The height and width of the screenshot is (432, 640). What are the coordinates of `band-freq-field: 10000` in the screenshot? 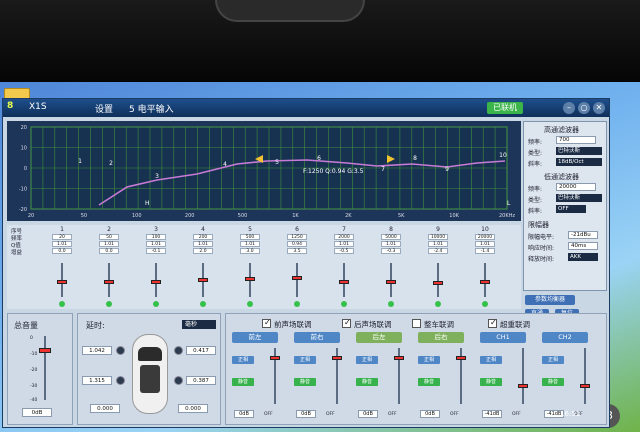 It's located at (438, 237).